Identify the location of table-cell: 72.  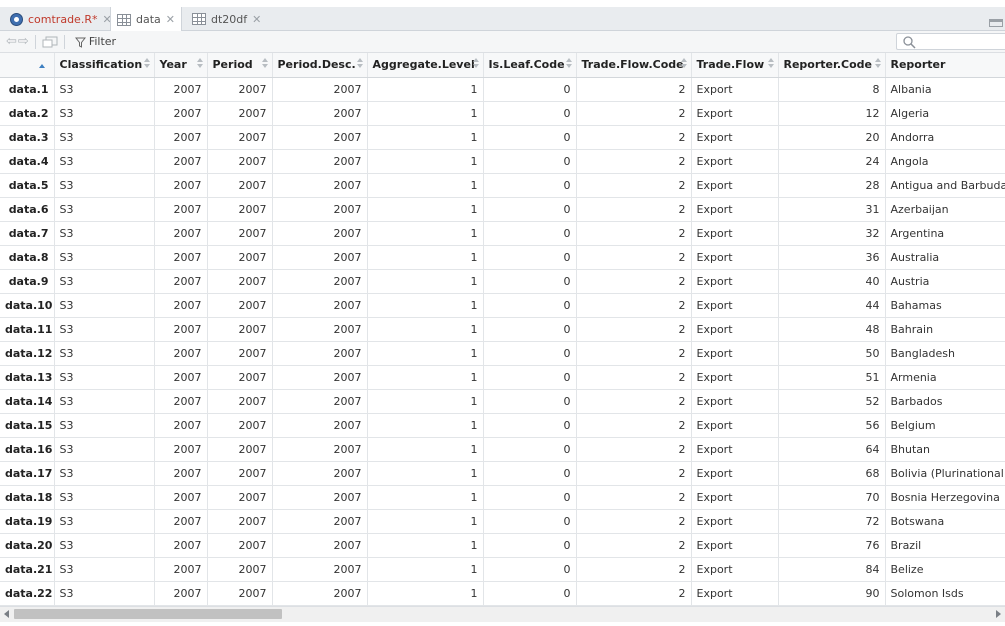
(832, 521).